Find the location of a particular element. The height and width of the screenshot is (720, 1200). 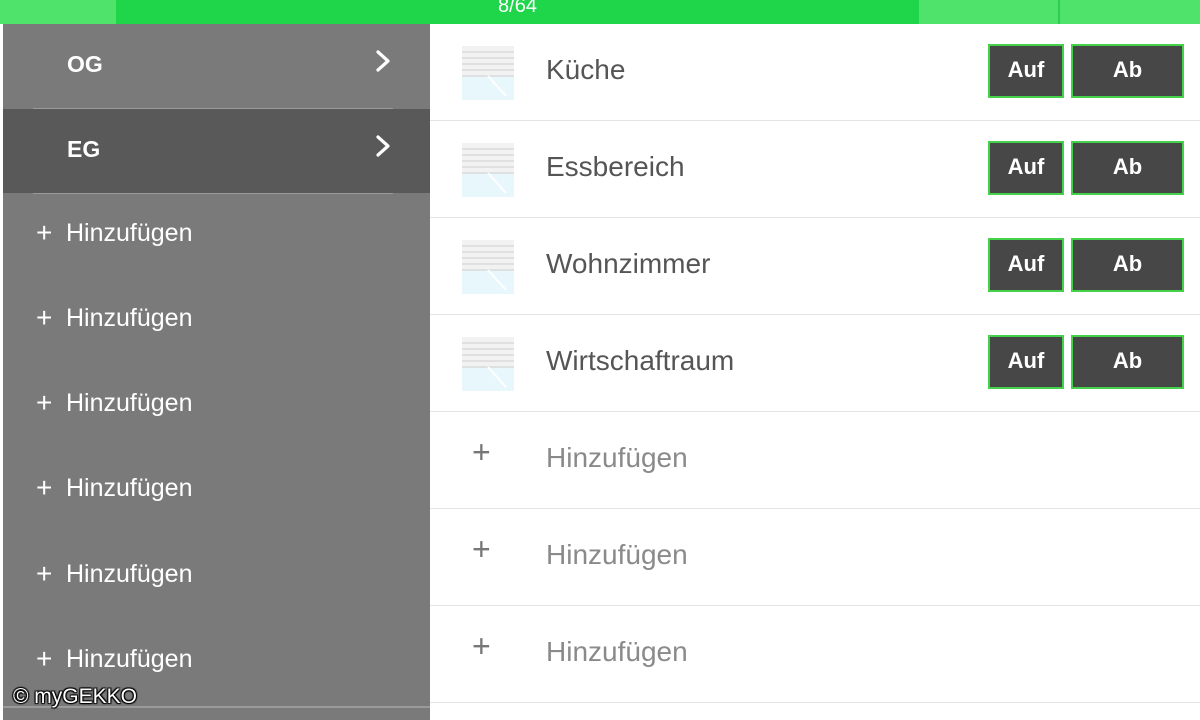

room-row: Wirtschaftraum Auf Ab is located at coordinates (815, 363).